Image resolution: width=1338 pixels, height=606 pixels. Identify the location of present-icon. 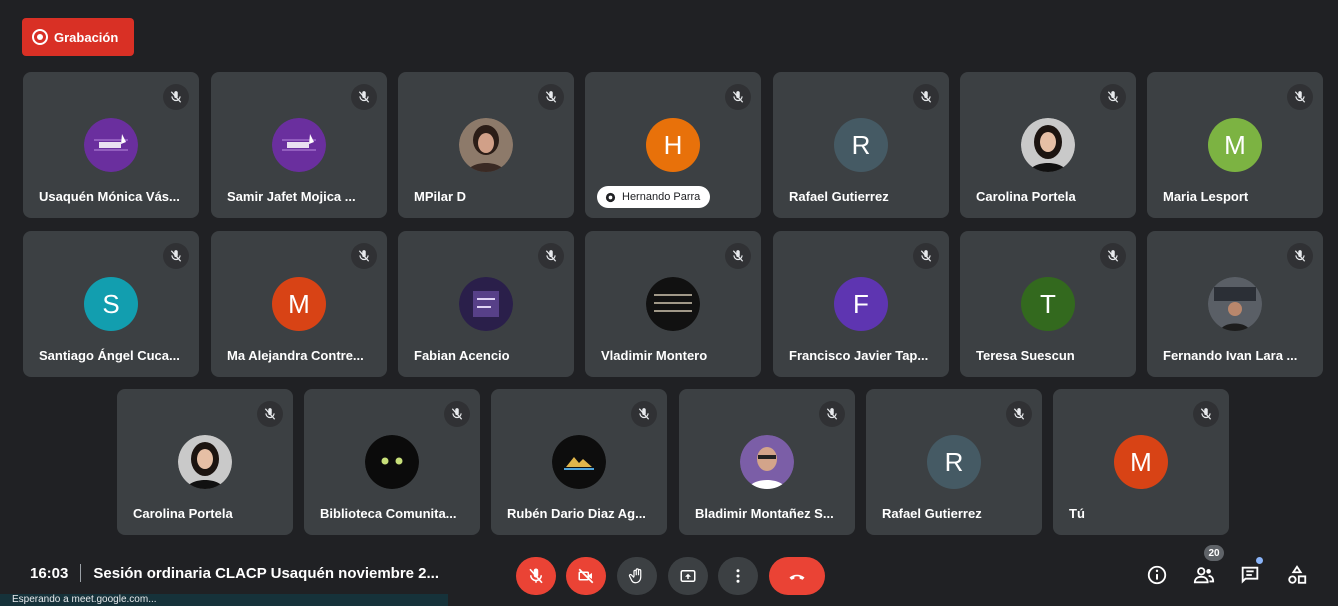
(688, 576).